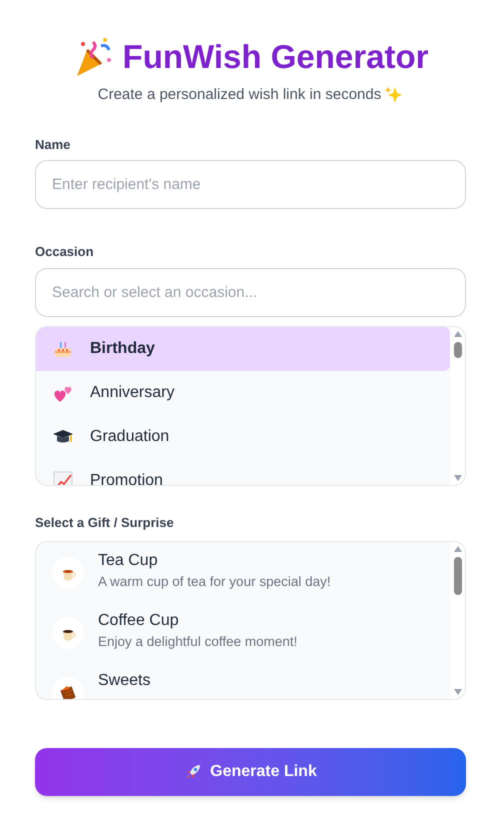 This screenshot has height=820, width=501. Describe the element at coordinates (105, 523) in the screenshot. I see `field-label: Select a Gift / Surprise` at that location.